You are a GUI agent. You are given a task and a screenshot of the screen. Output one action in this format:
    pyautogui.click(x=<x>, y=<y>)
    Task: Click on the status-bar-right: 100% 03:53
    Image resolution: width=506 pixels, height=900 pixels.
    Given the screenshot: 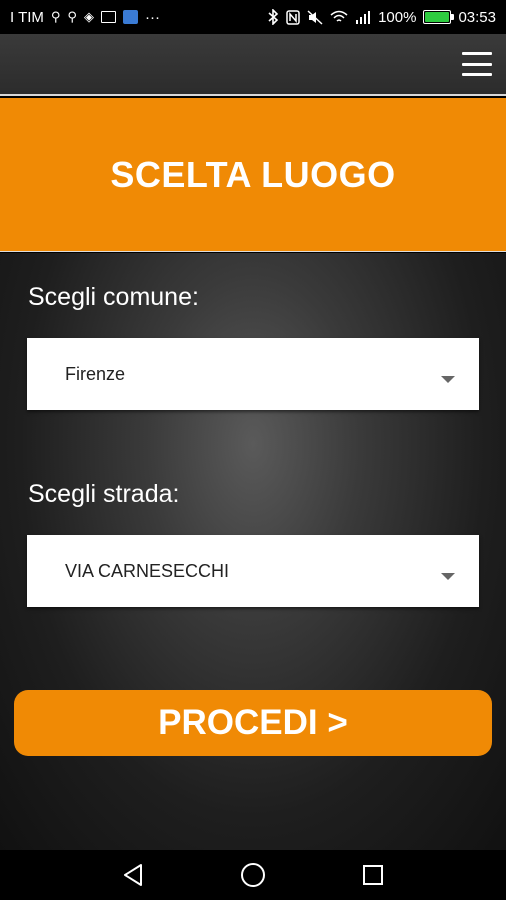 What is the action you would take?
    pyautogui.click(x=382, y=17)
    